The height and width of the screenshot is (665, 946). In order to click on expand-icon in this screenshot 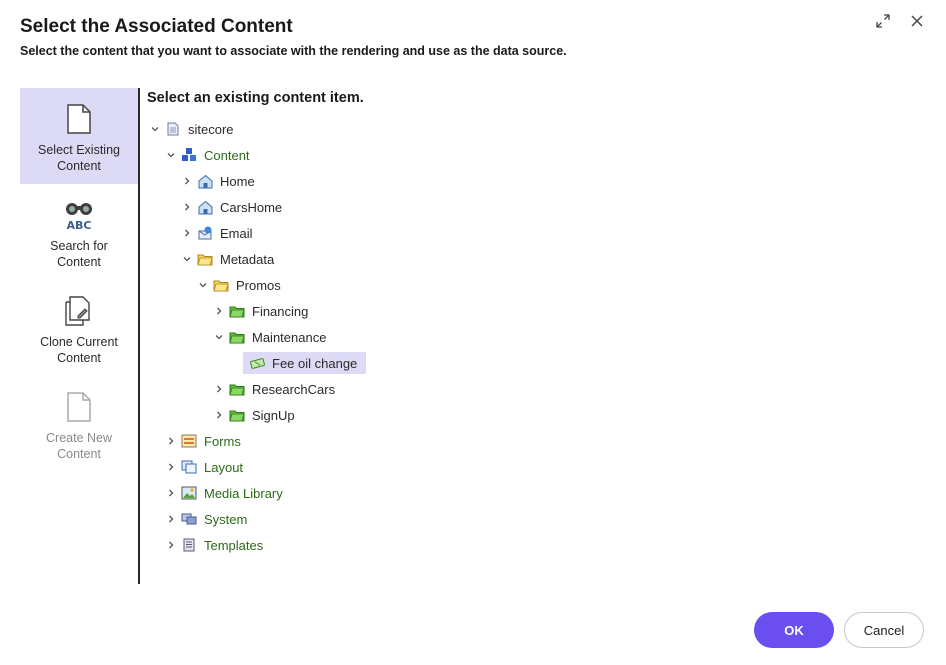, I will do `click(883, 23)`.